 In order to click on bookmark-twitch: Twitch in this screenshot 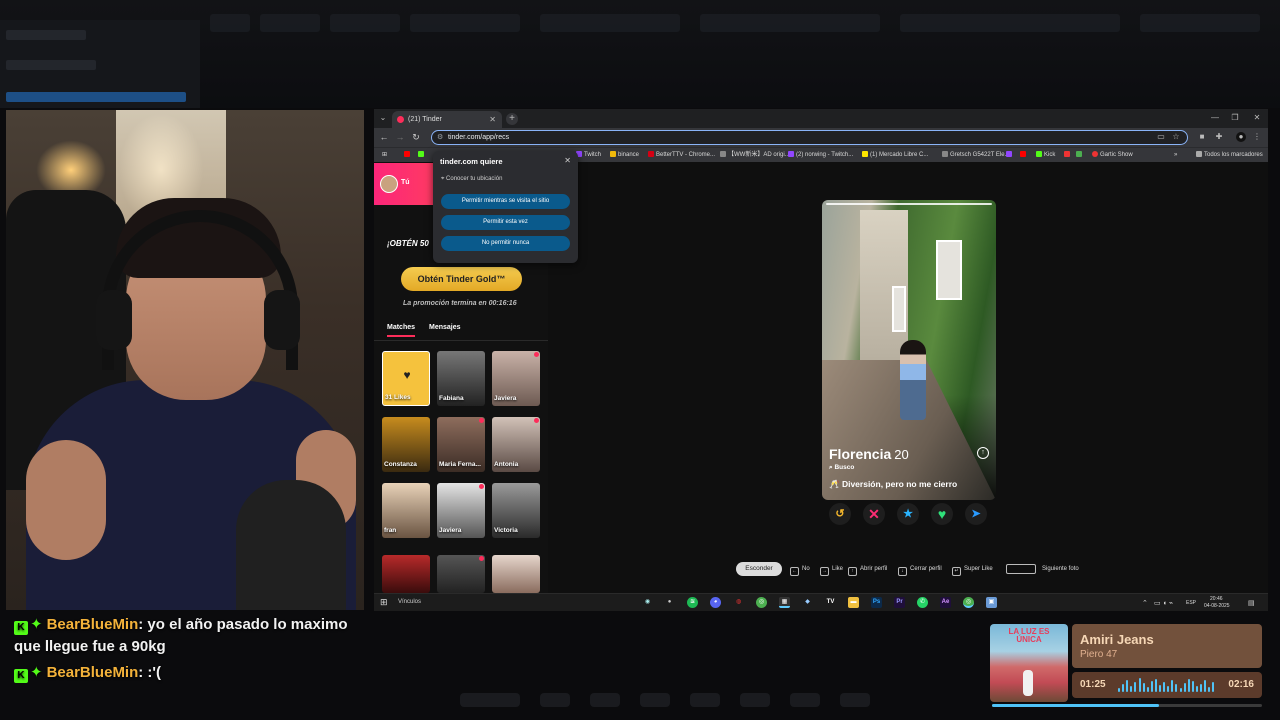, I will do `click(588, 155)`.